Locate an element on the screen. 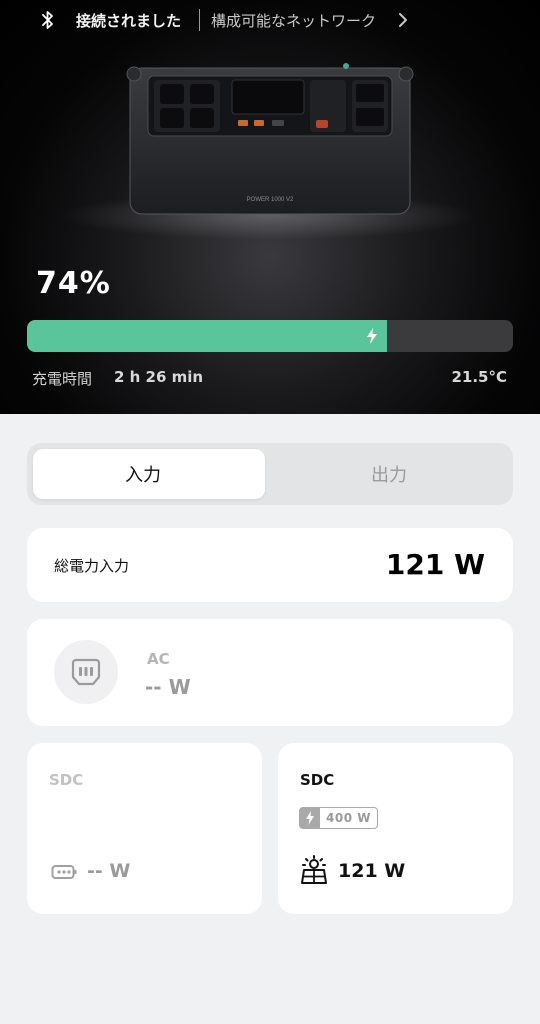  input-output-toggle: 入力 出力 is located at coordinates (270, 474).